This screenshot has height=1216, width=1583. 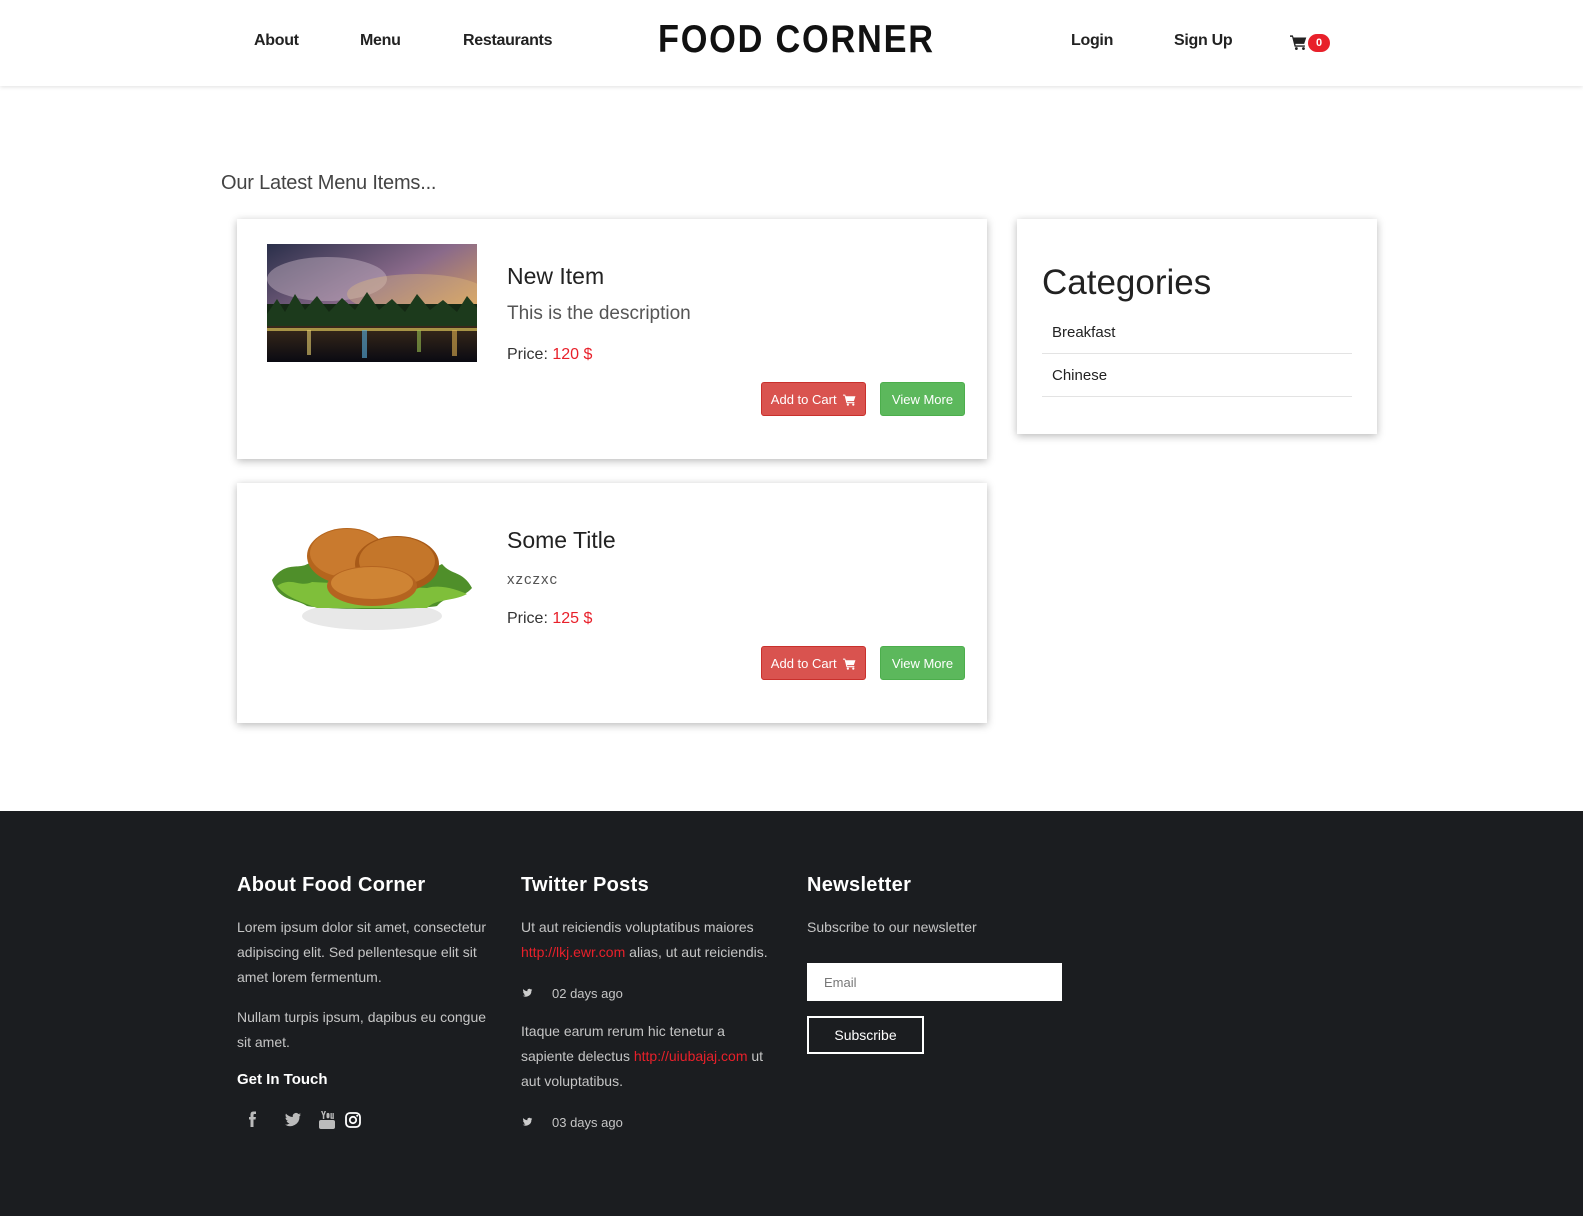 I want to click on menu-item-title: New Item, so click(x=555, y=276).